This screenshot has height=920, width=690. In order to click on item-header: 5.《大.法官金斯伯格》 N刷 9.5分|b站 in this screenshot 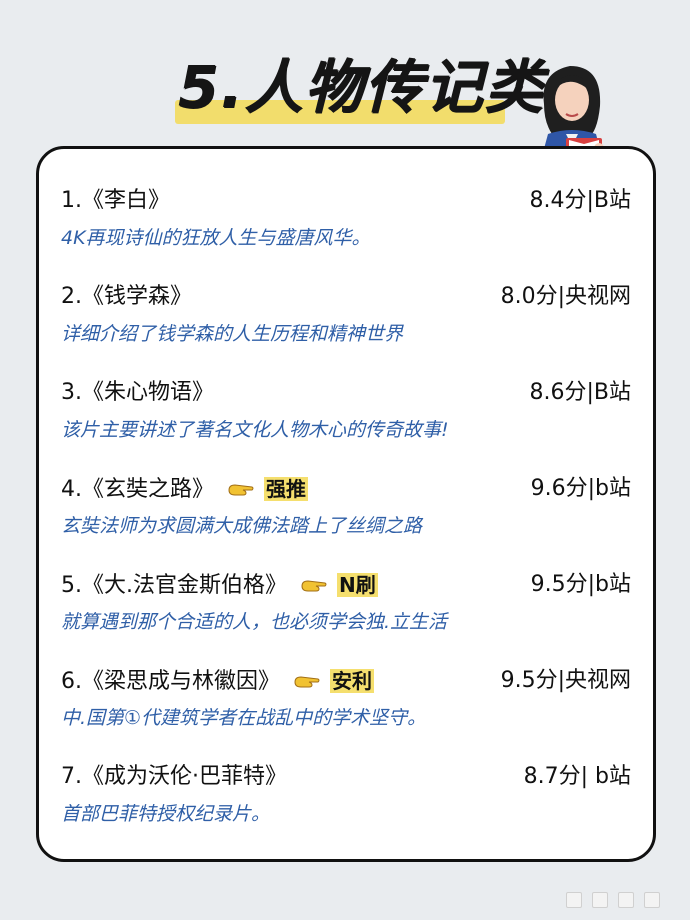, I will do `click(346, 585)`.